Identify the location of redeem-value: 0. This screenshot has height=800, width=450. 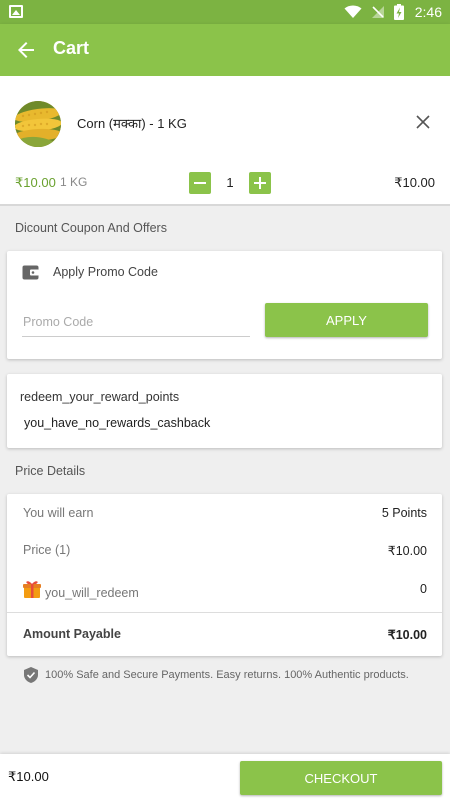
(423, 589).